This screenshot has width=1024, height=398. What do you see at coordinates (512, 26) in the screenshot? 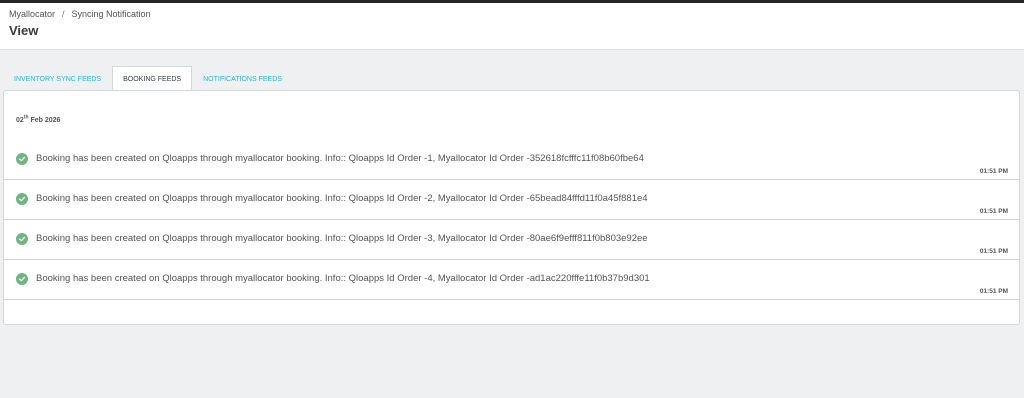
I see `page-header: Myallocator / Syncing Notification View` at bounding box center [512, 26].